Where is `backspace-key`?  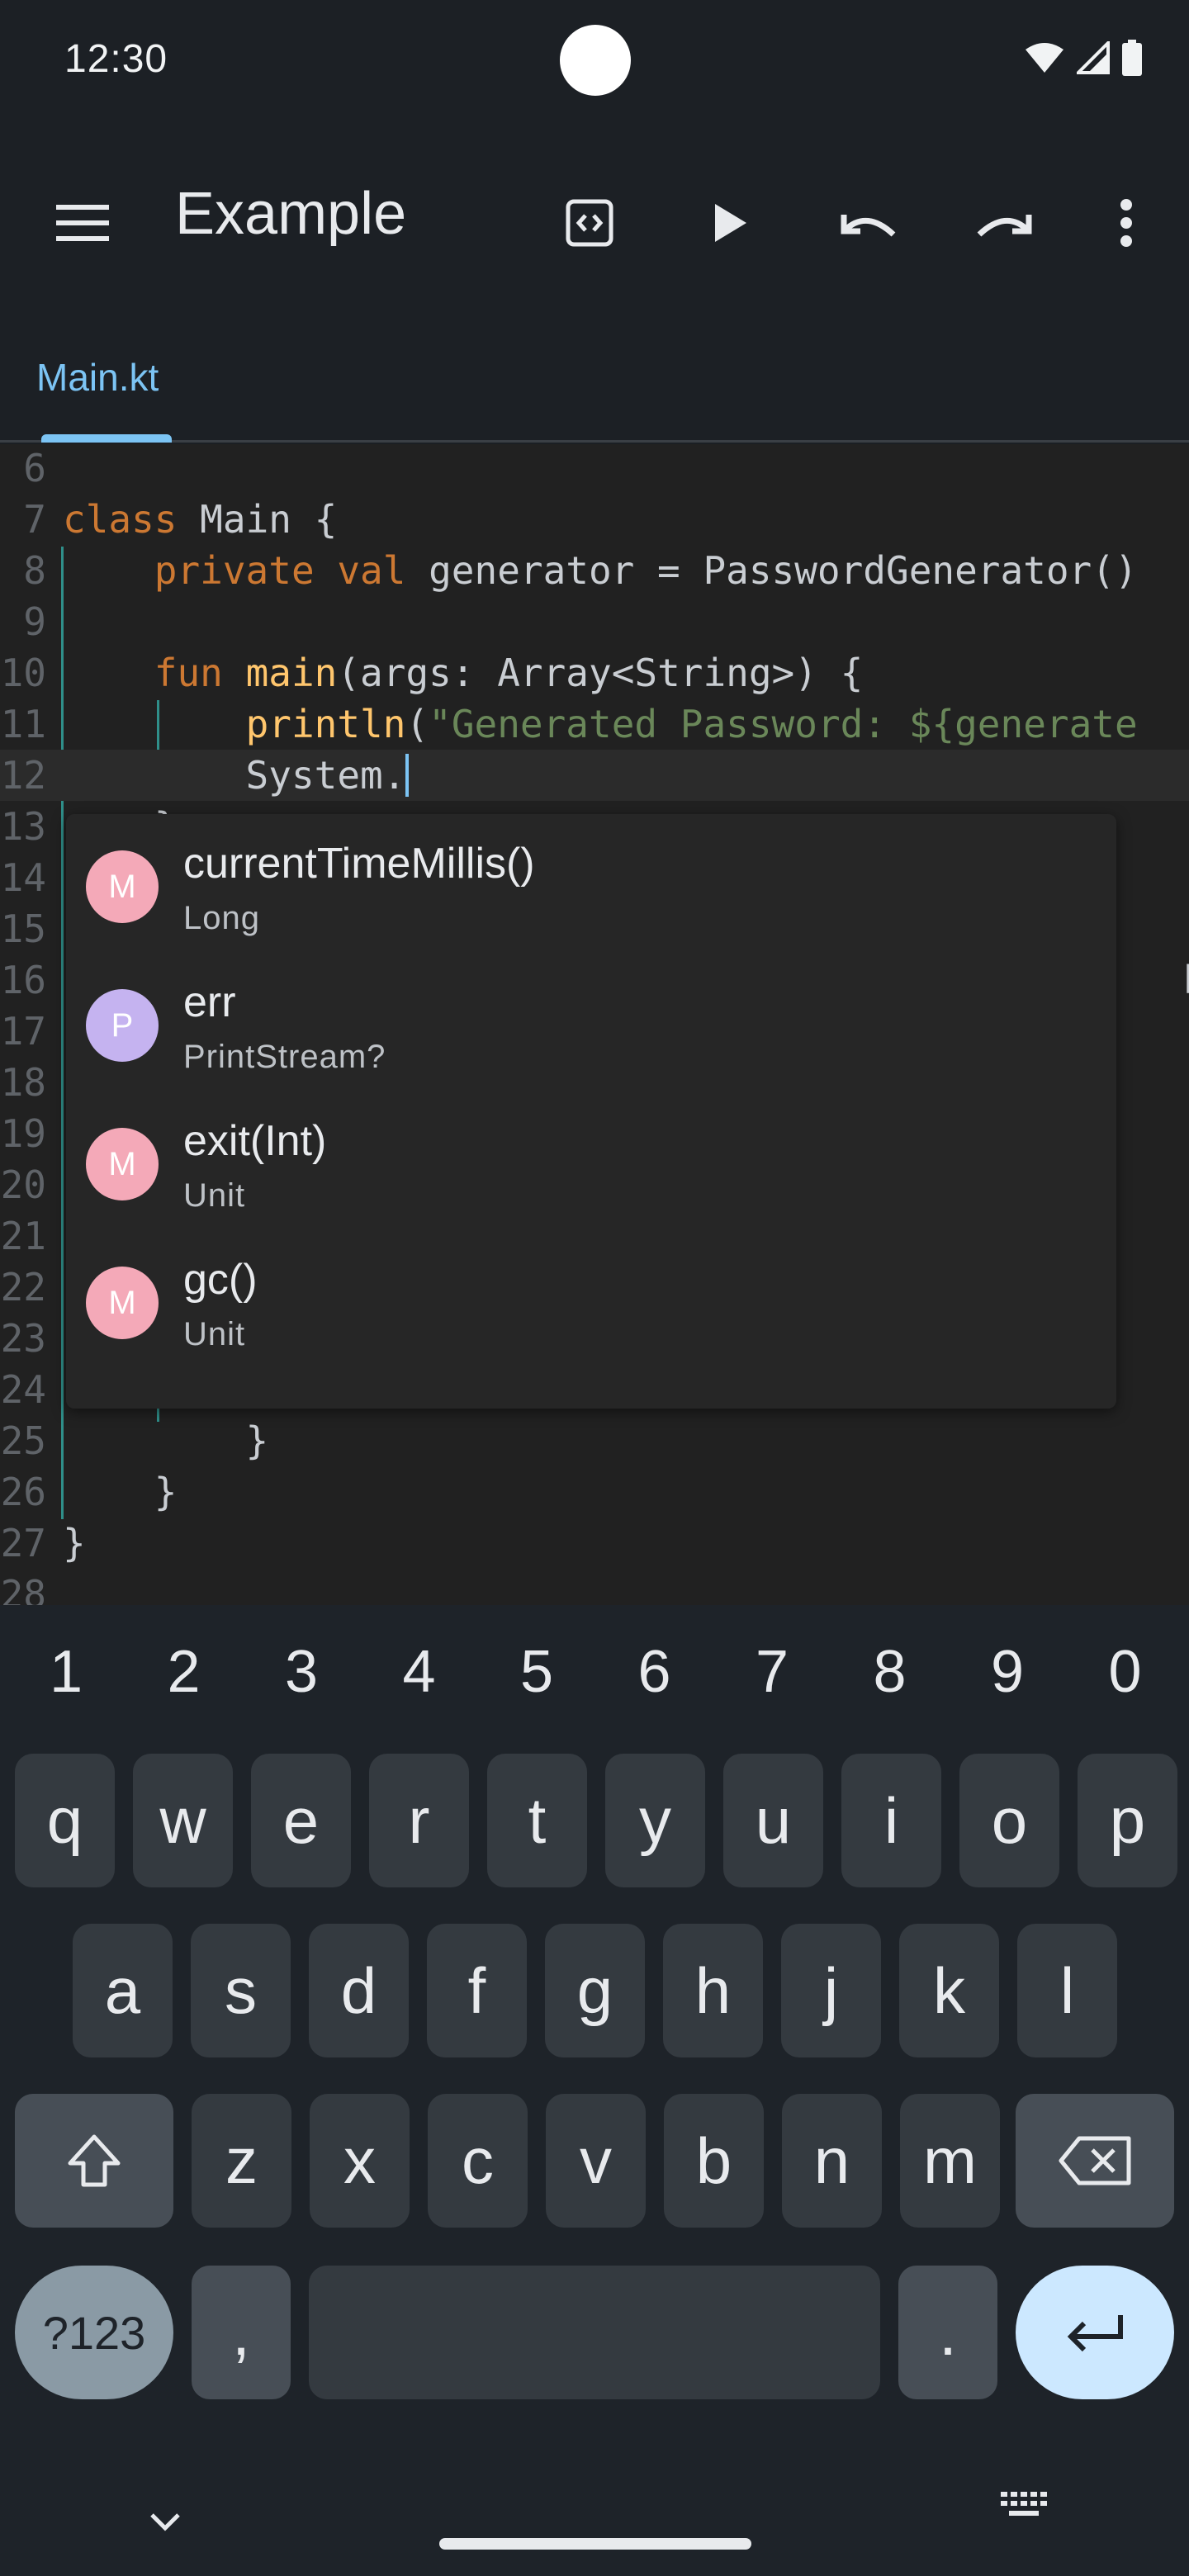
backspace-key is located at coordinates (1095, 2161).